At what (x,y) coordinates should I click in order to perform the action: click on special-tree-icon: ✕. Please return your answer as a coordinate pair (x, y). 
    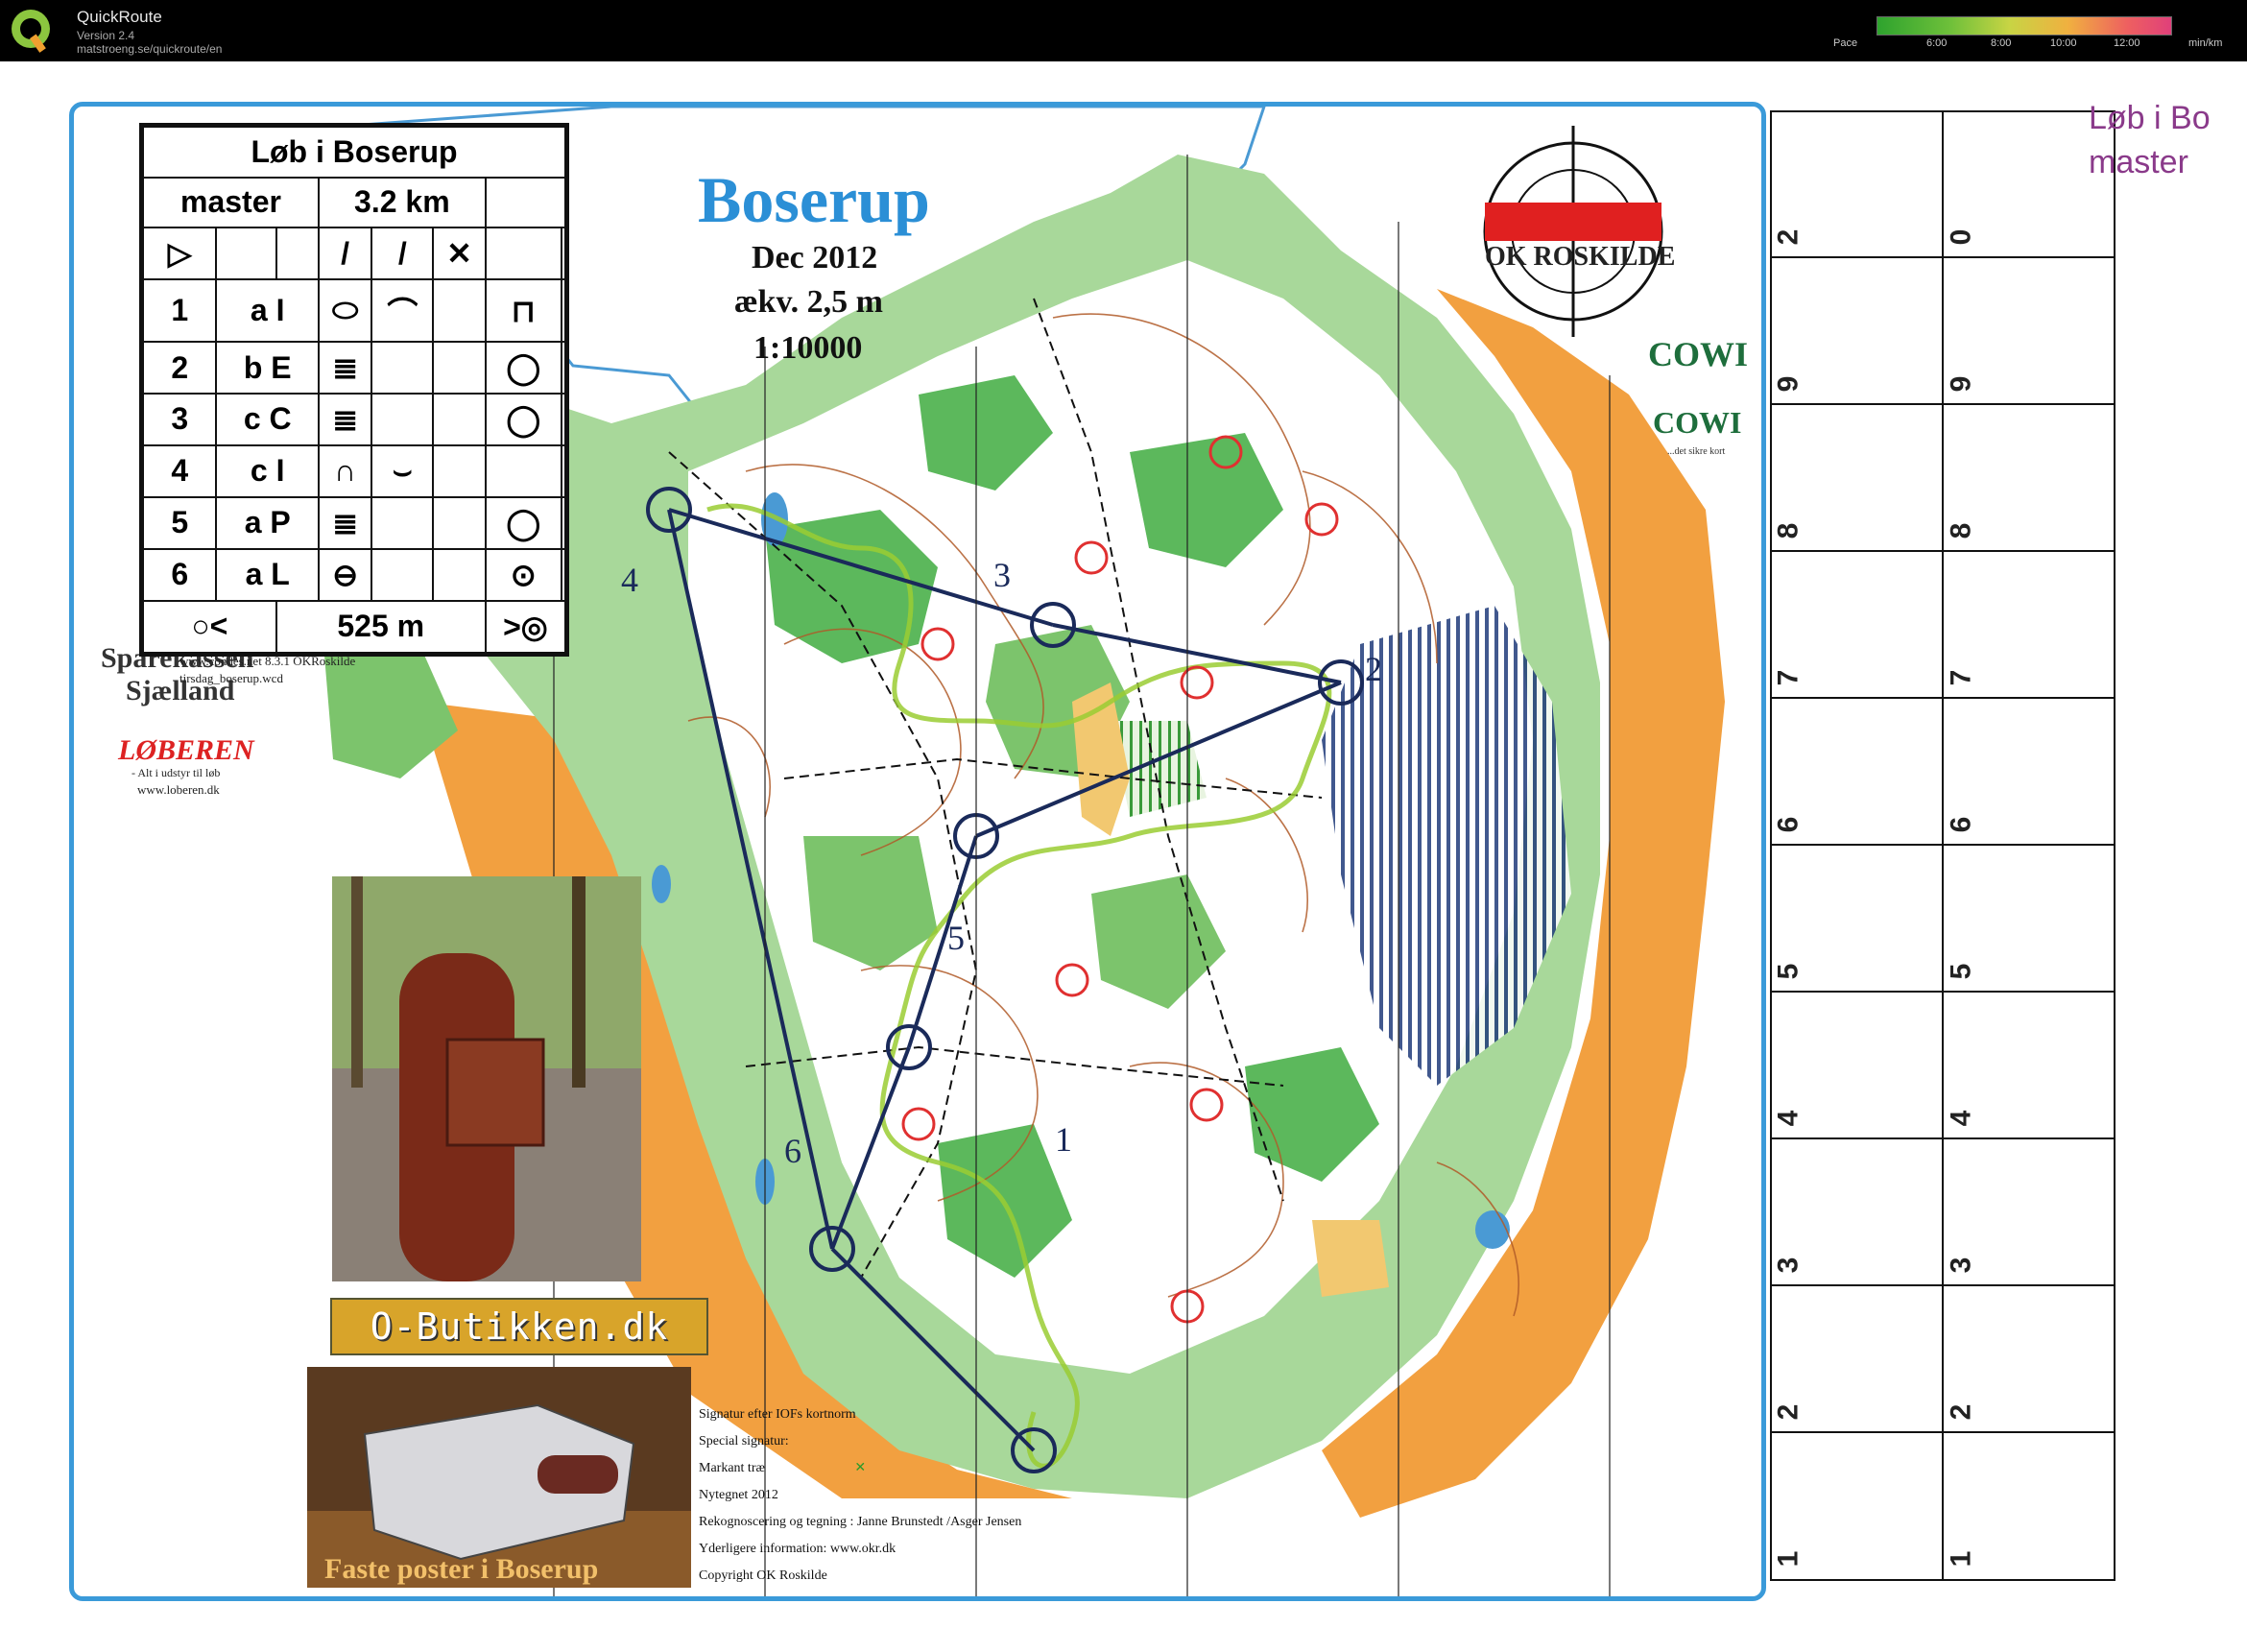
    Looking at the image, I should click on (860, 1468).